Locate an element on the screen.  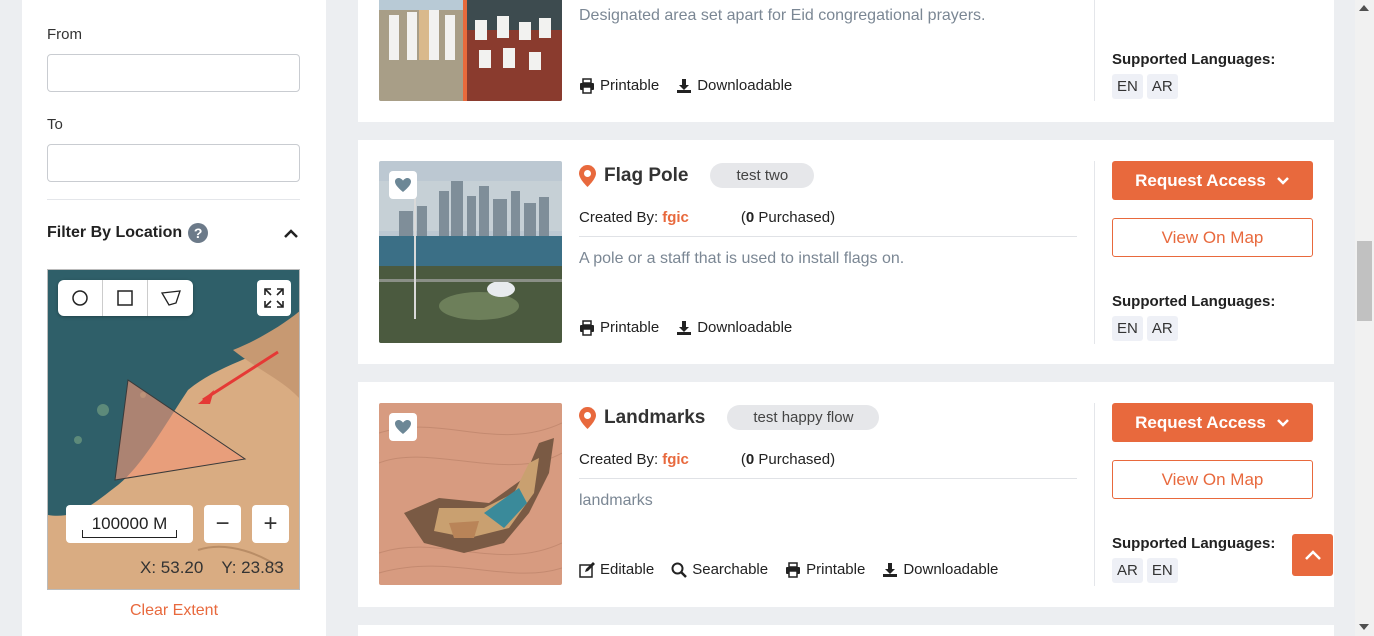
feature-list: Printable Downloadable is located at coordinates (685, 327).